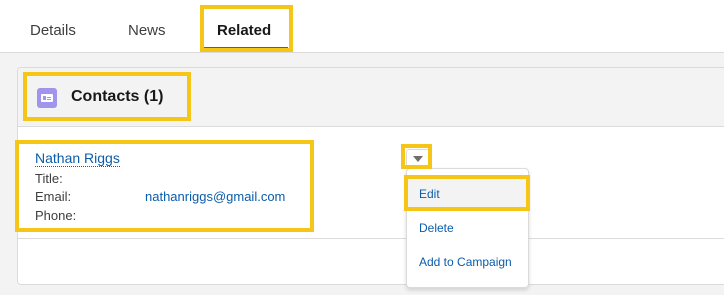 This screenshot has height=295, width=724. What do you see at coordinates (53, 30) in the screenshot?
I see `tab-details: Details` at bounding box center [53, 30].